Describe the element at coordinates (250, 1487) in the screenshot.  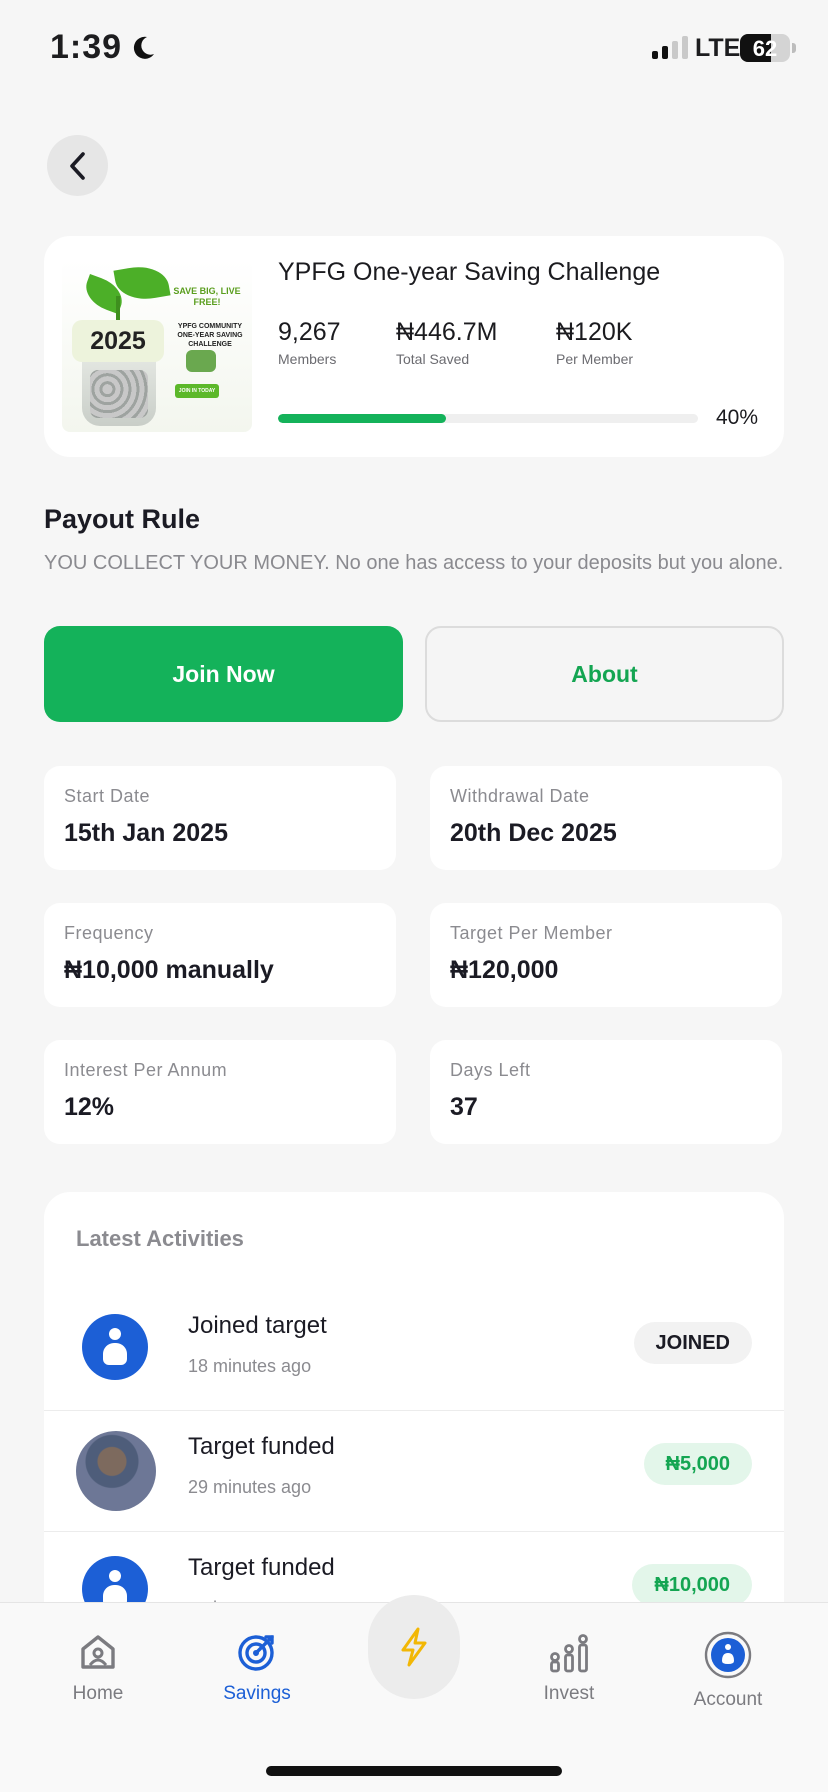
I see `activity-time: 29 minutes ago` at that location.